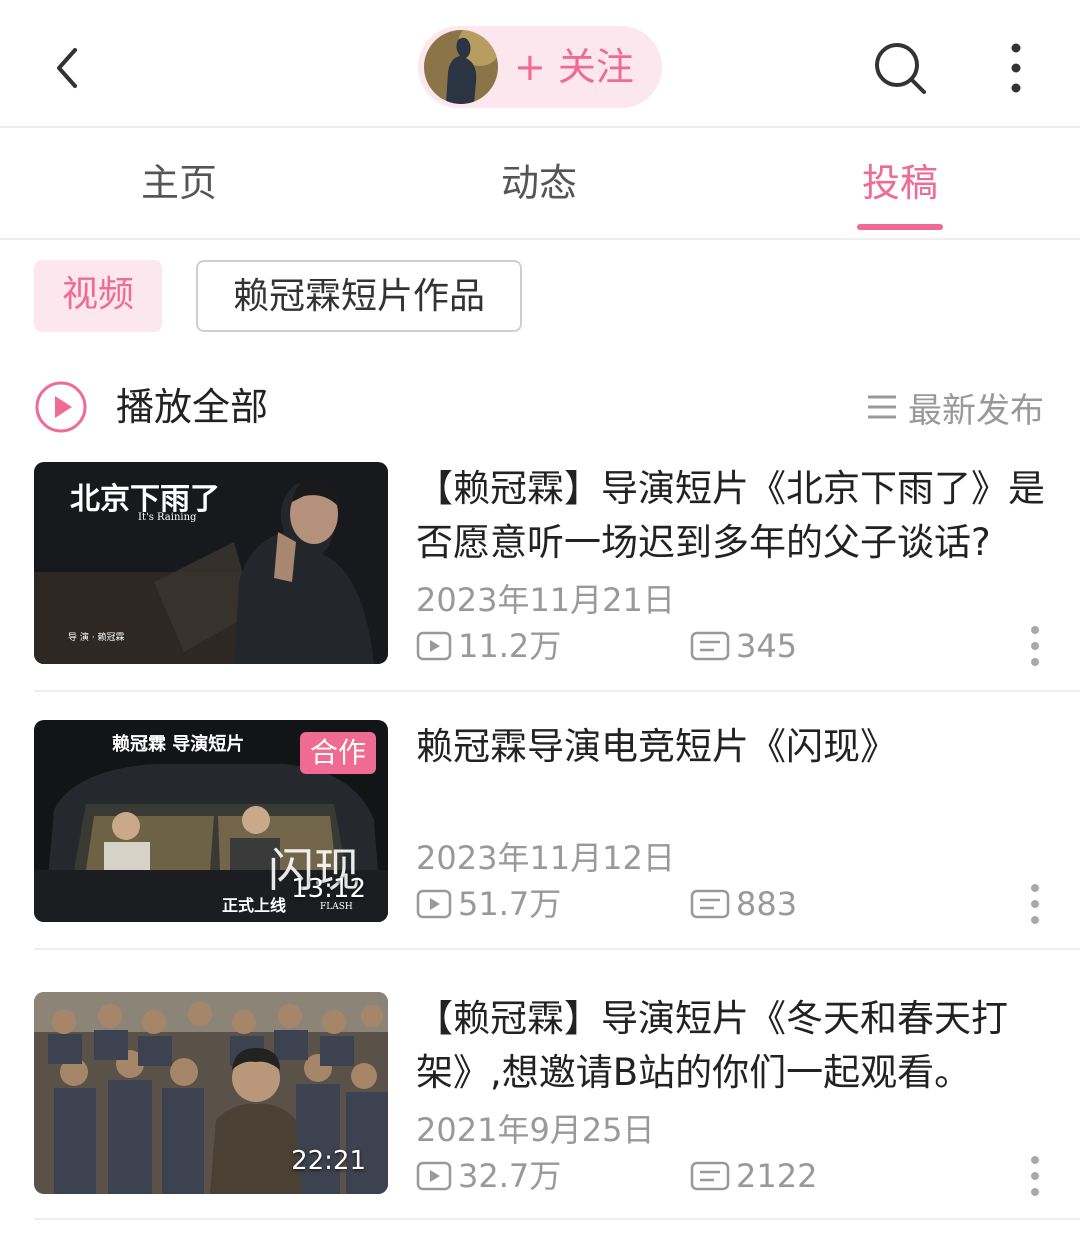  I want to click on tab-bar: 主页 动态 投稿, so click(540, 184).